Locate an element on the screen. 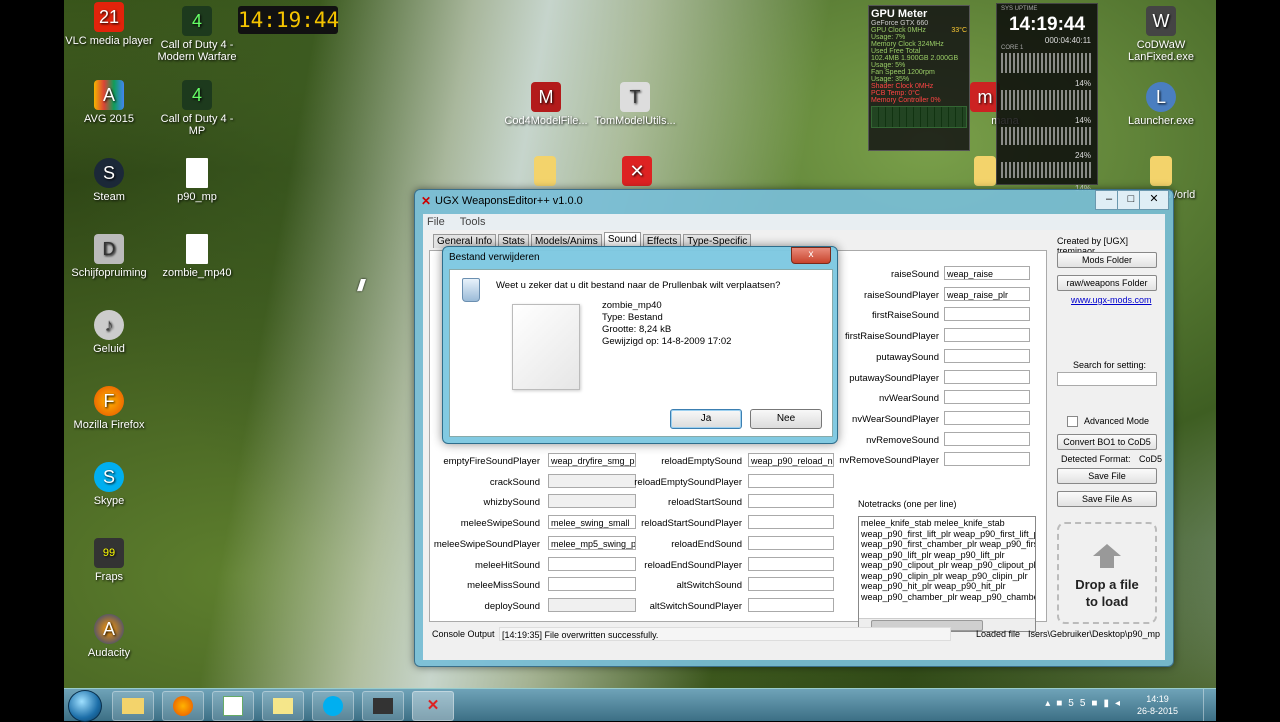 The height and width of the screenshot is (722, 1280). start-button is located at coordinates (85, 706).